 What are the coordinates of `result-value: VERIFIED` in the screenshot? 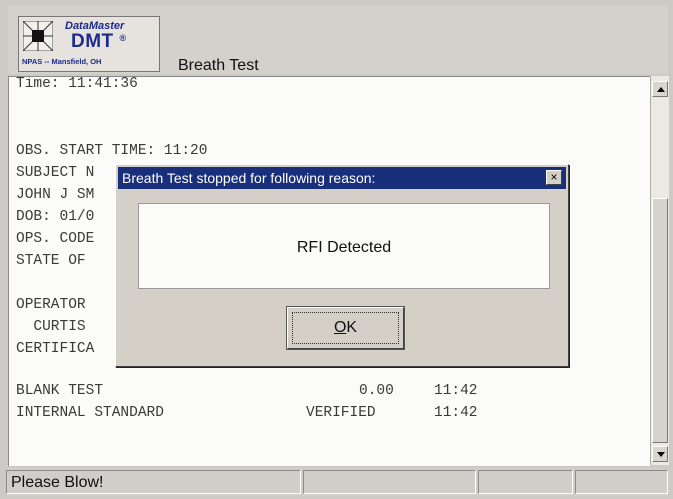 It's located at (341, 413).